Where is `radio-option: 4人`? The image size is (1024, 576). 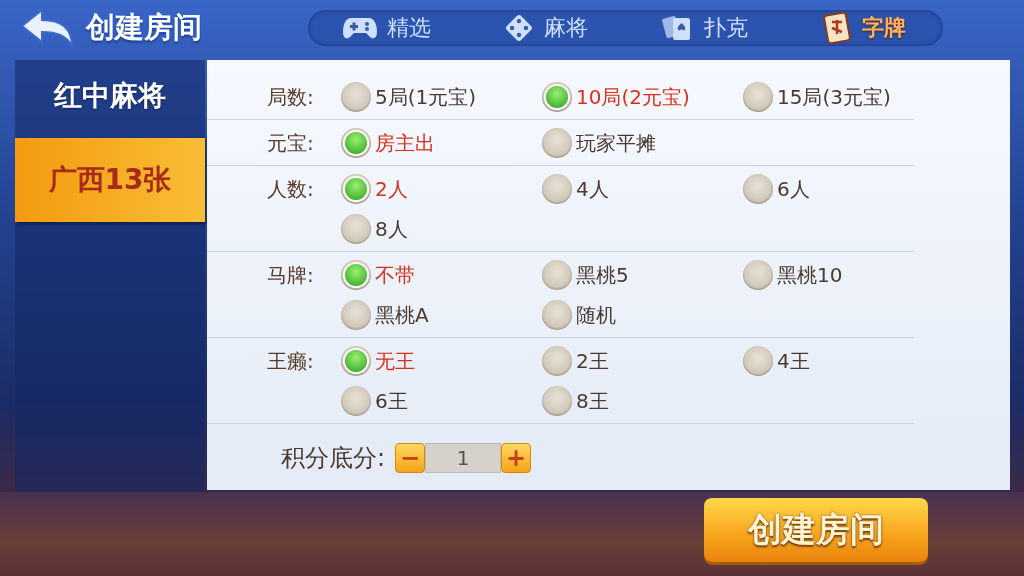
radio-option: 4人 is located at coordinates (642, 189).